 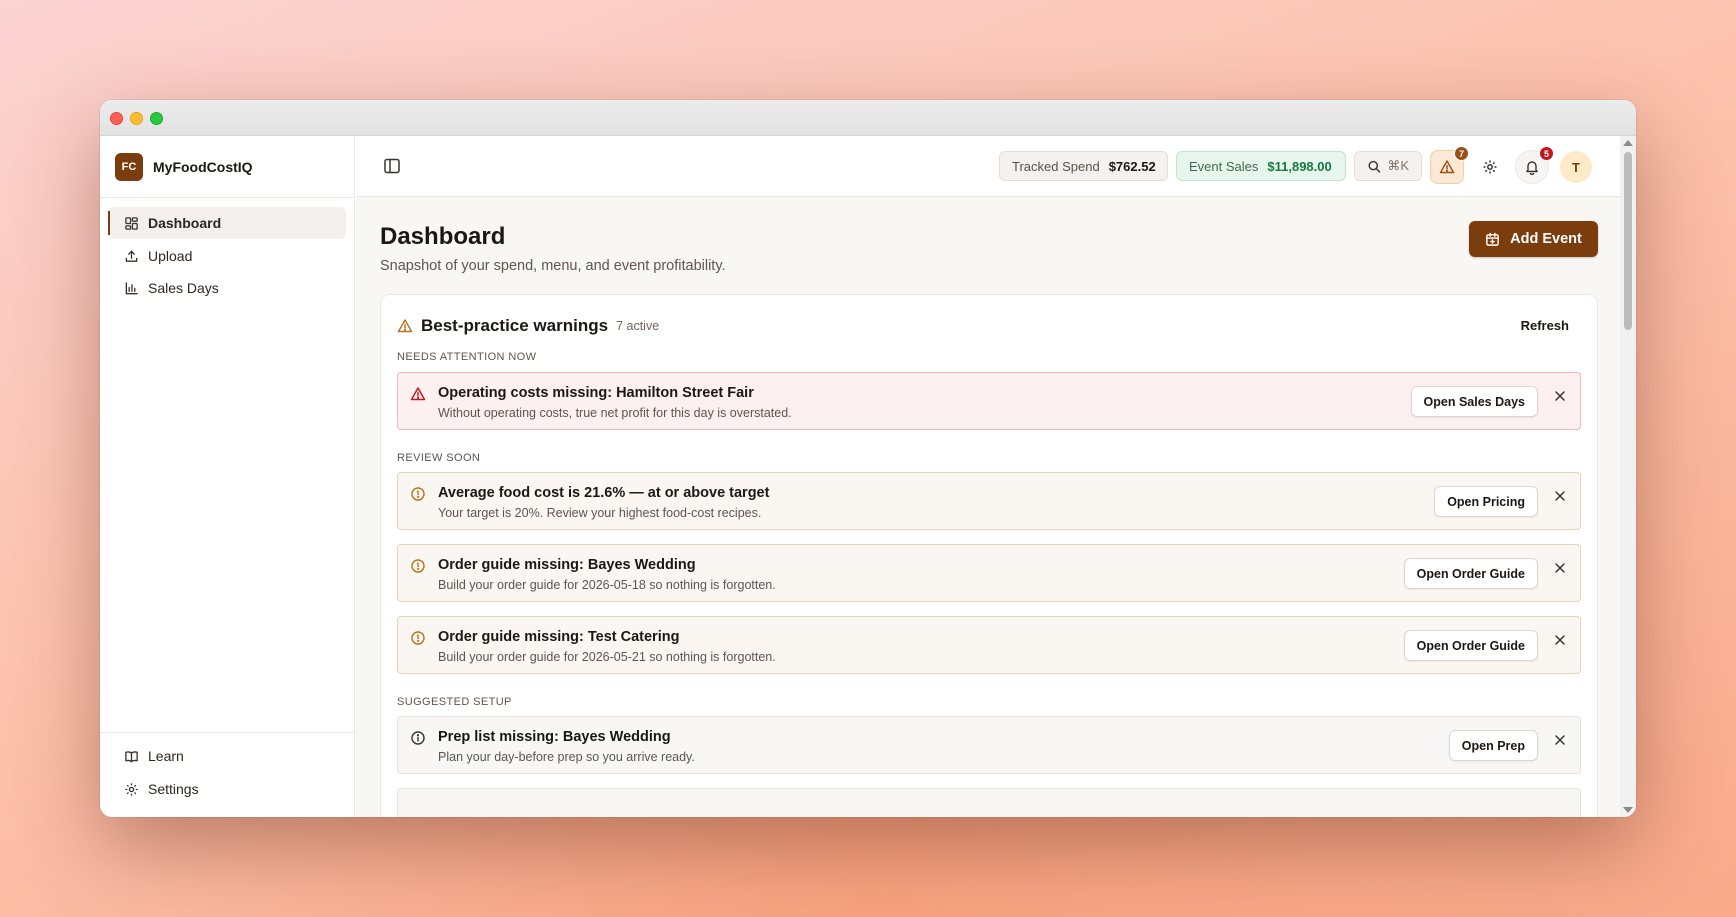 I want to click on warnings-count-badge: 7, so click(x=1461, y=153).